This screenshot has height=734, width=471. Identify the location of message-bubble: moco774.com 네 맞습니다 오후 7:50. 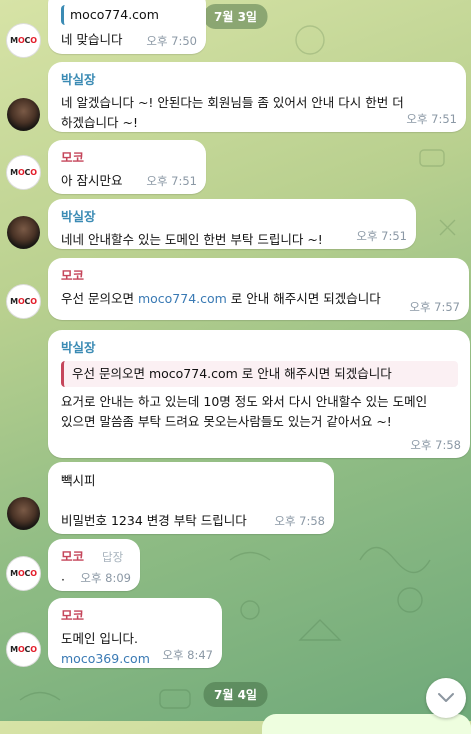
(127, 27).